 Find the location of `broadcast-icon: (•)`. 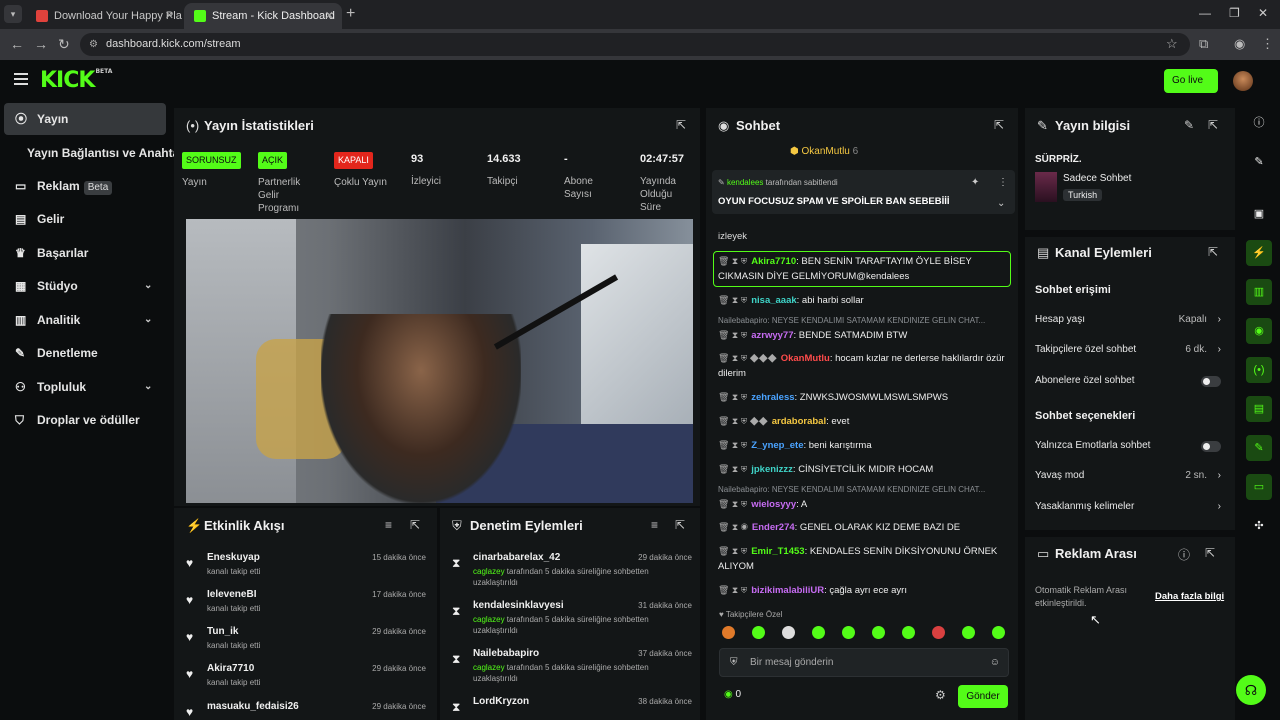

broadcast-icon: (•) is located at coordinates (1259, 370).